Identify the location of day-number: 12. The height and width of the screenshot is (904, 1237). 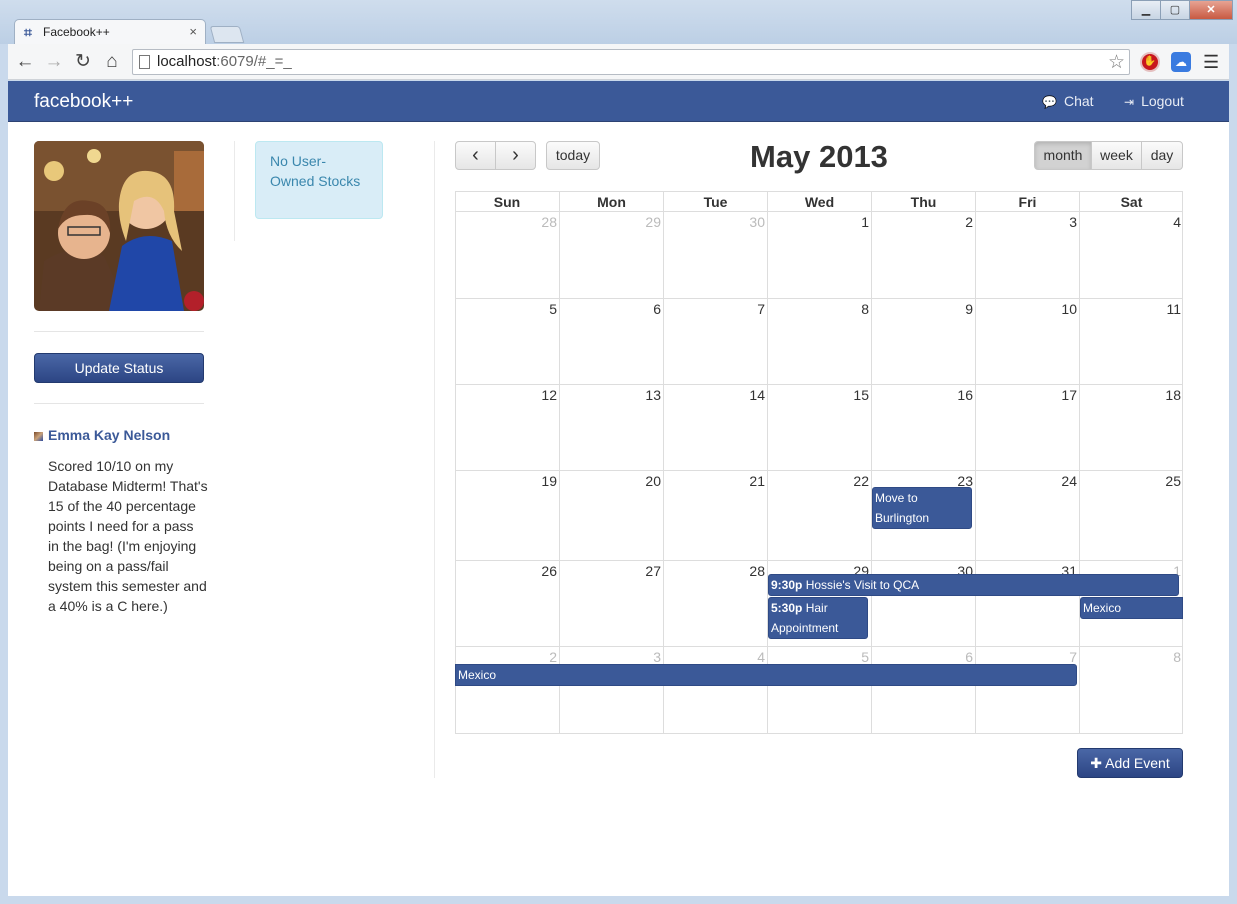
(549, 395).